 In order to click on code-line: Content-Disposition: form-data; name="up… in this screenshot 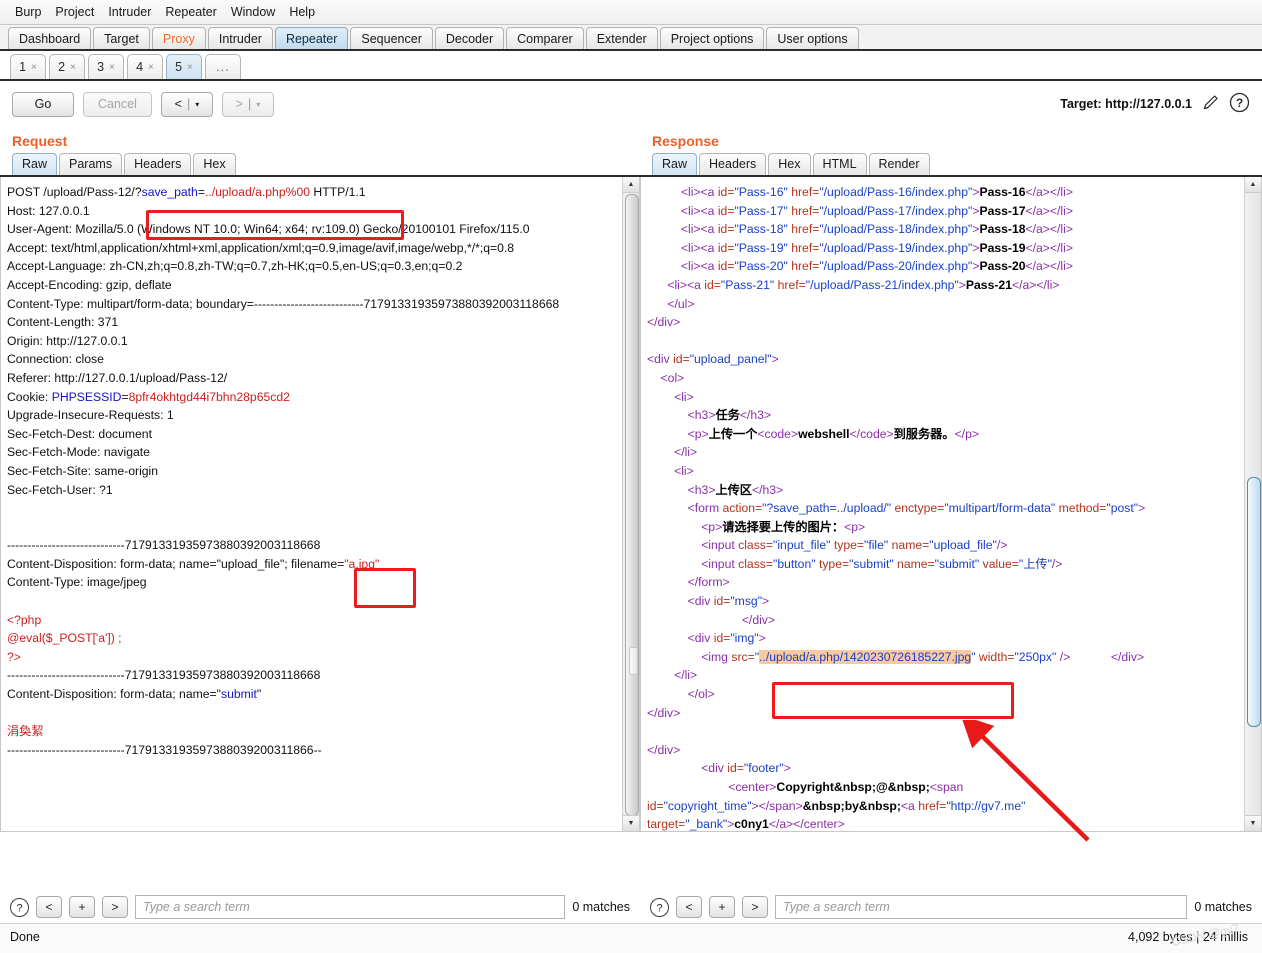, I will do `click(193, 563)`.